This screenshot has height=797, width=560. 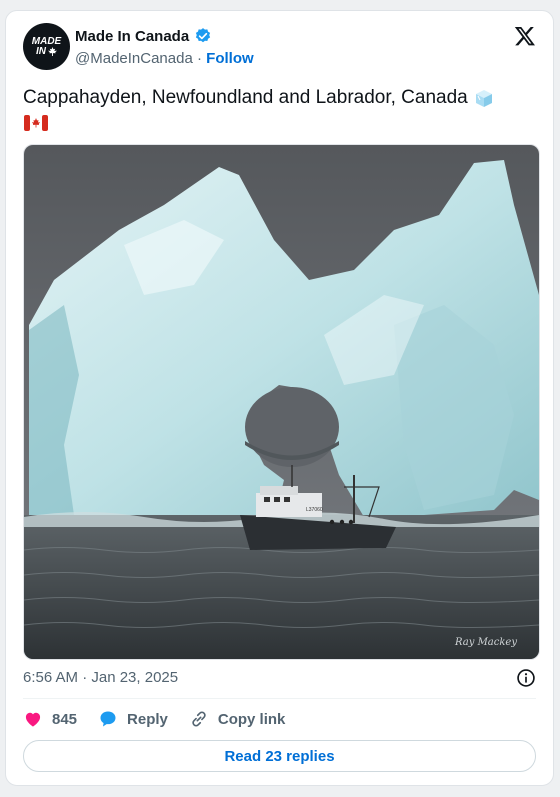 I want to click on timestamp: 6:56 AM · Jan 23, 2025, so click(x=100, y=677).